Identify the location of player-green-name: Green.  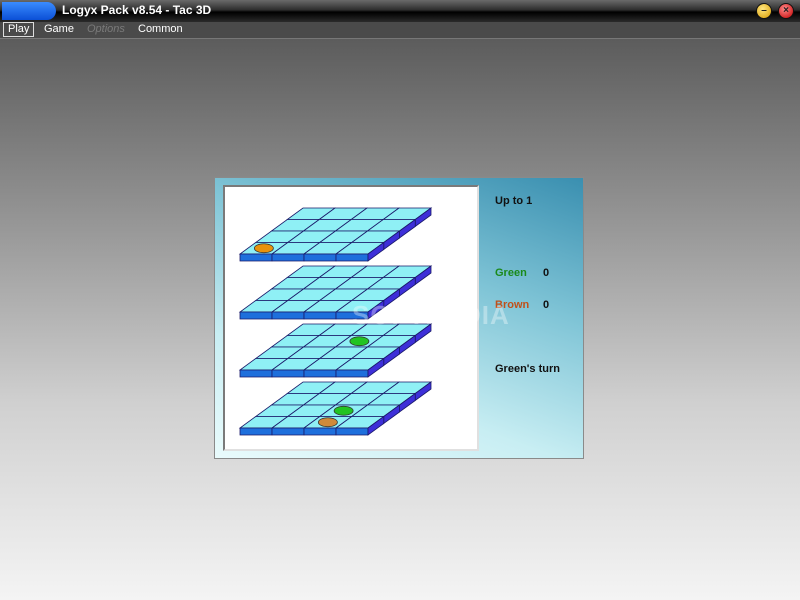
(511, 273).